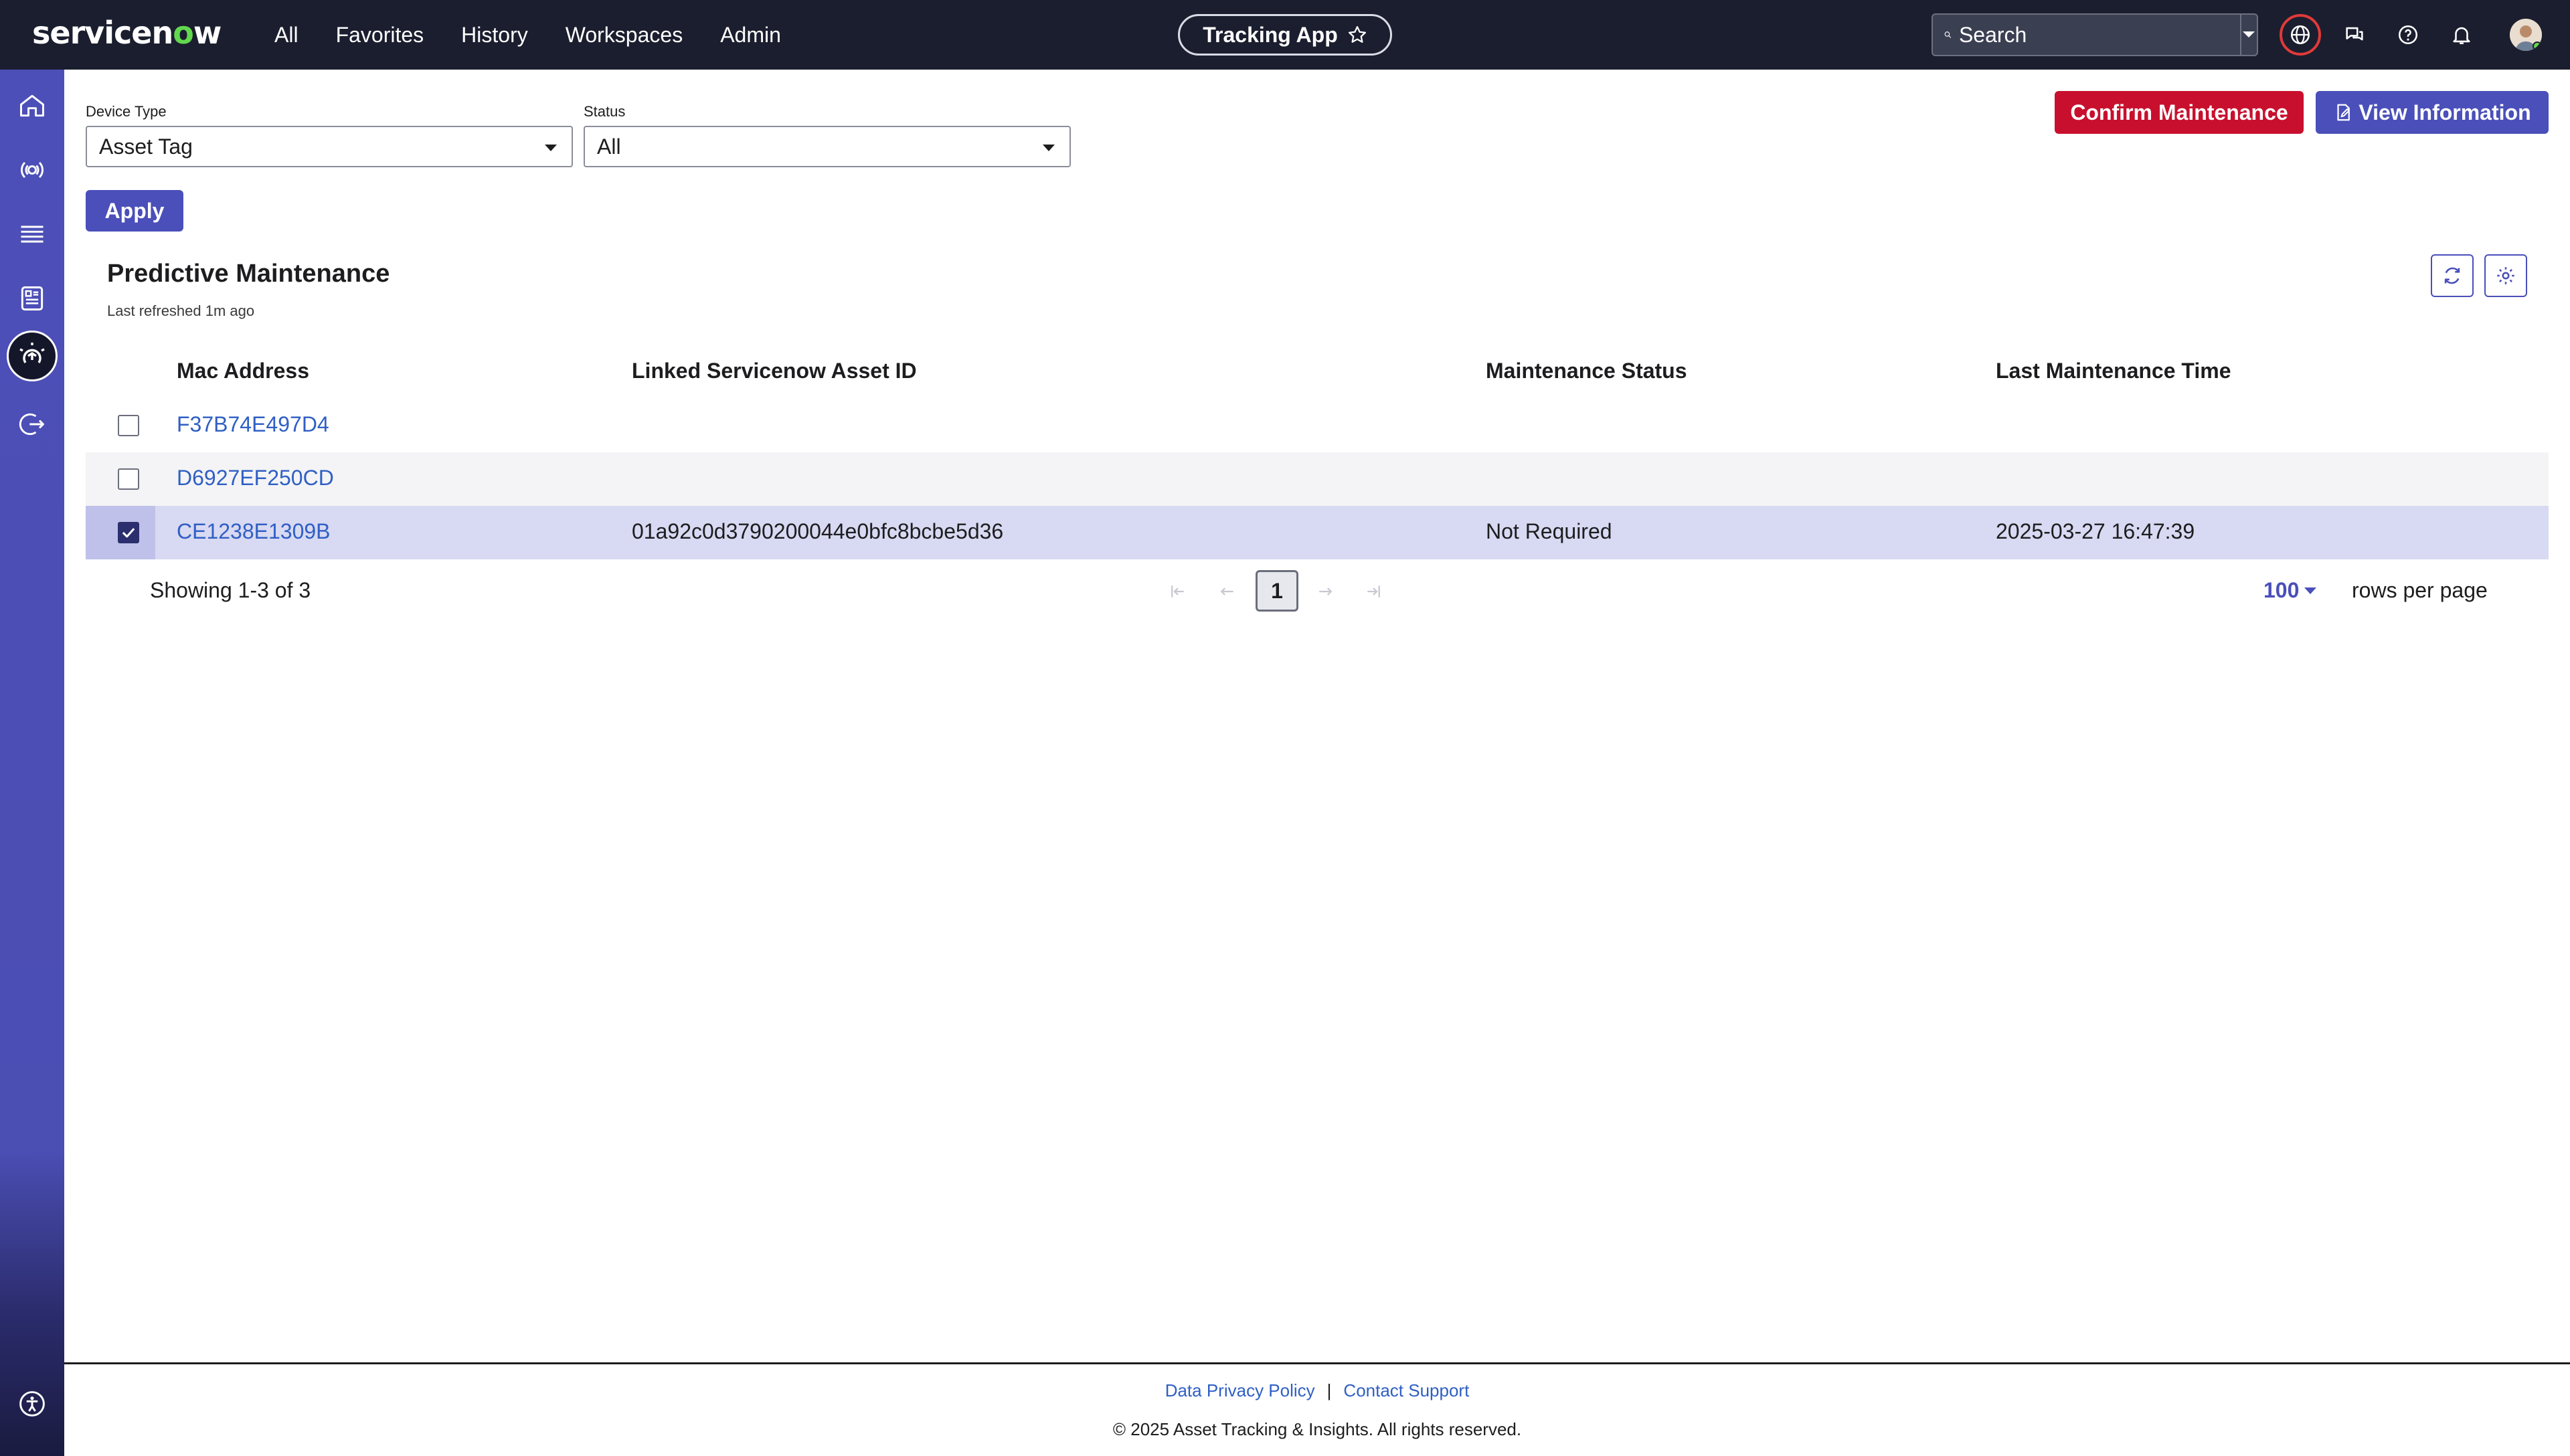  What do you see at coordinates (2526, 35) in the screenshot?
I see `user-avatar` at bounding box center [2526, 35].